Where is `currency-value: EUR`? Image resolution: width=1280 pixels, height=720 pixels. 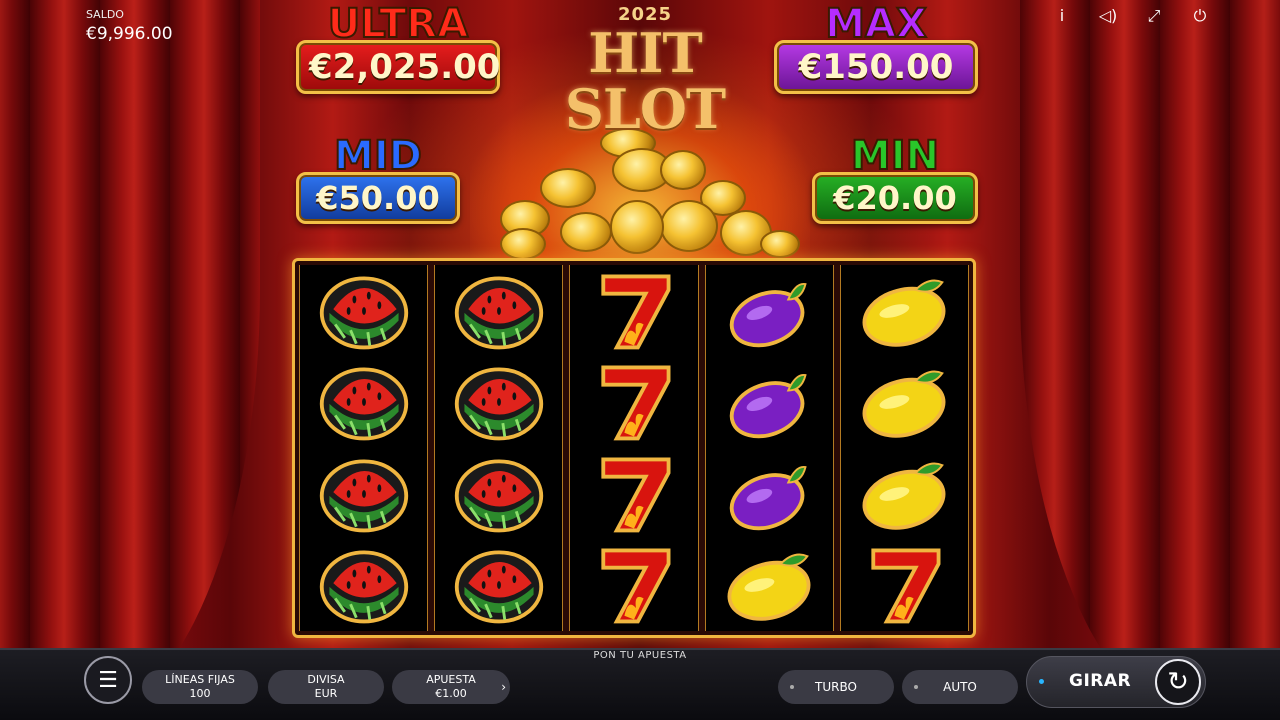
currency-value: EUR is located at coordinates (326, 693).